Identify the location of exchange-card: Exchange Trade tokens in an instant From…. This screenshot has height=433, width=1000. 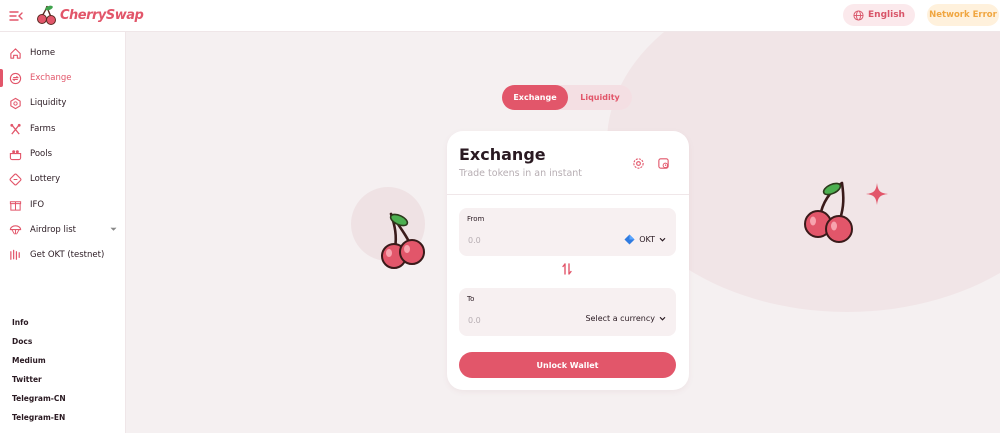
(568, 260).